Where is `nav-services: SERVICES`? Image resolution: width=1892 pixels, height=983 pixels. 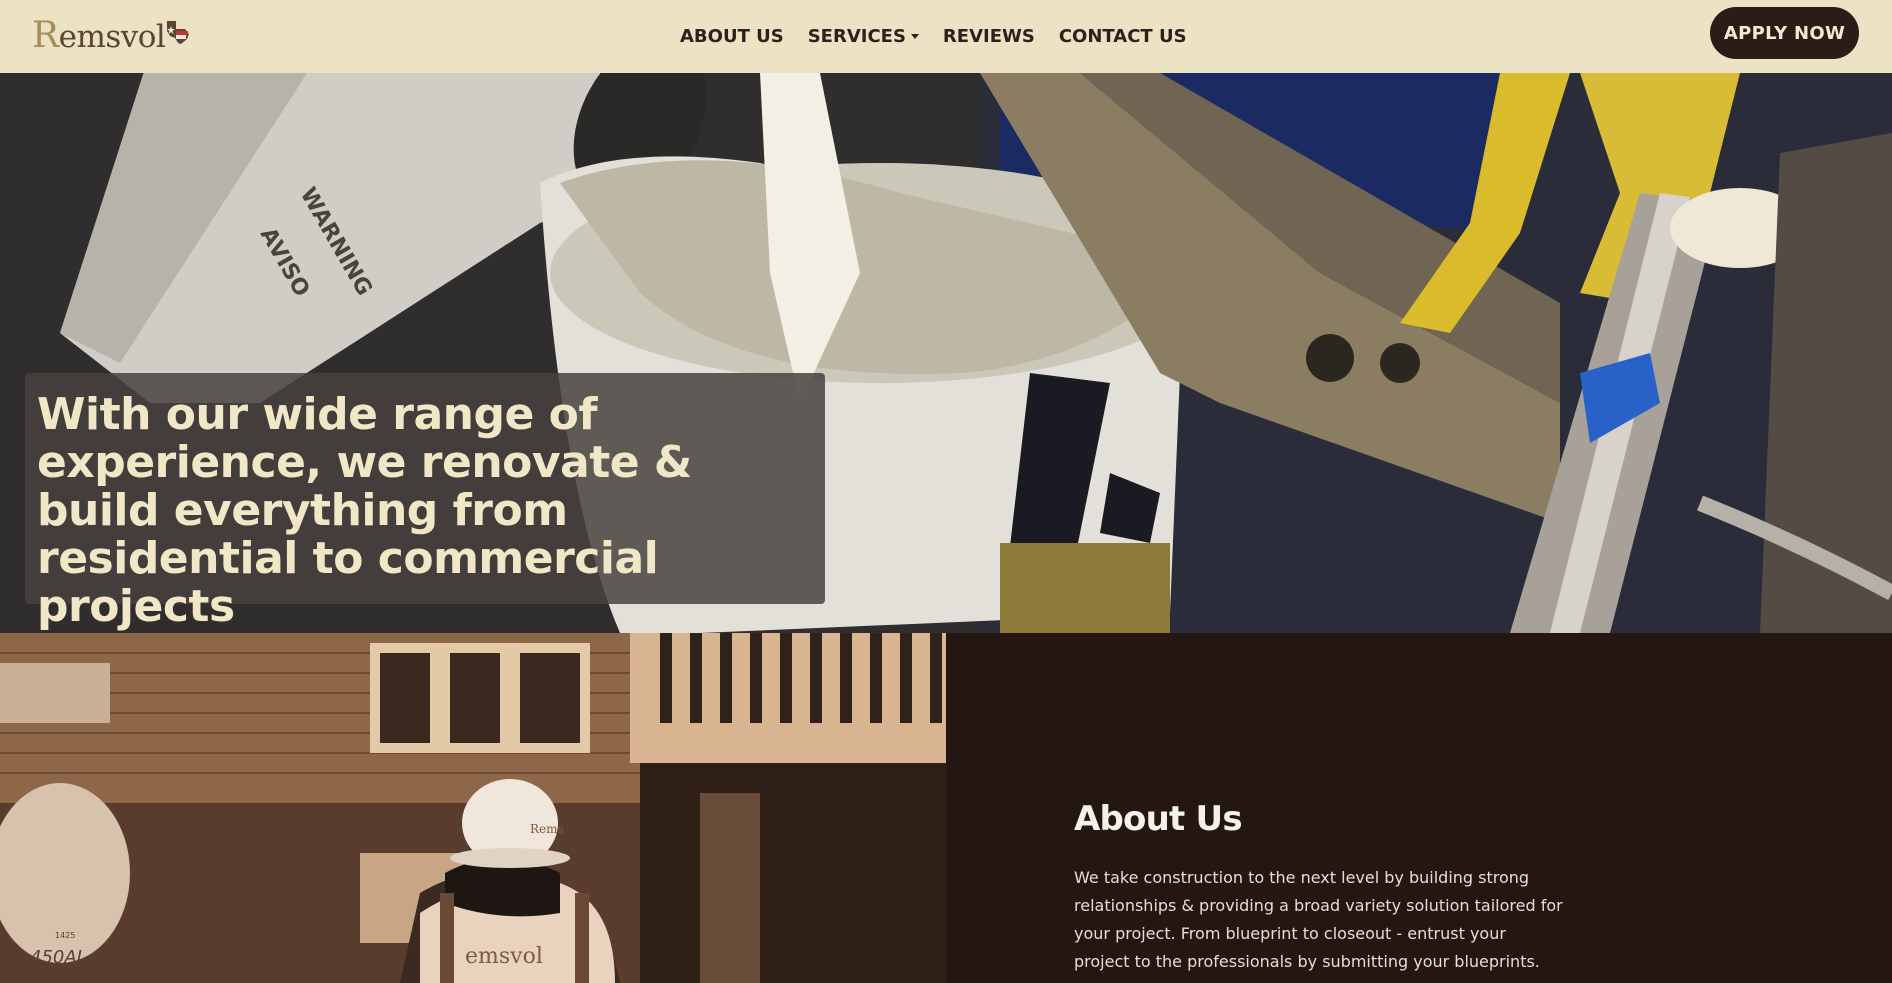 nav-services: SERVICES is located at coordinates (863, 36).